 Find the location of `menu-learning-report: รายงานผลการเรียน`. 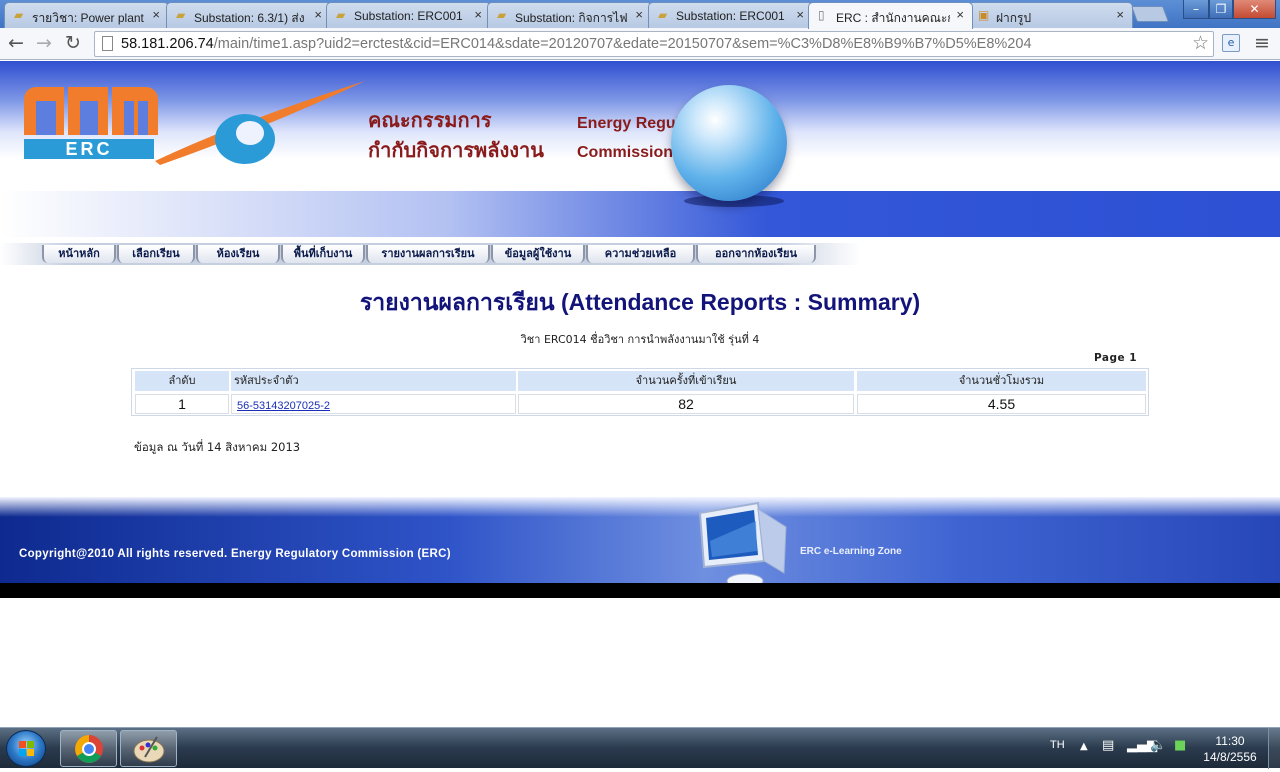

menu-learning-report: รายงานผลการเรียน is located at coordinates (428, 254).